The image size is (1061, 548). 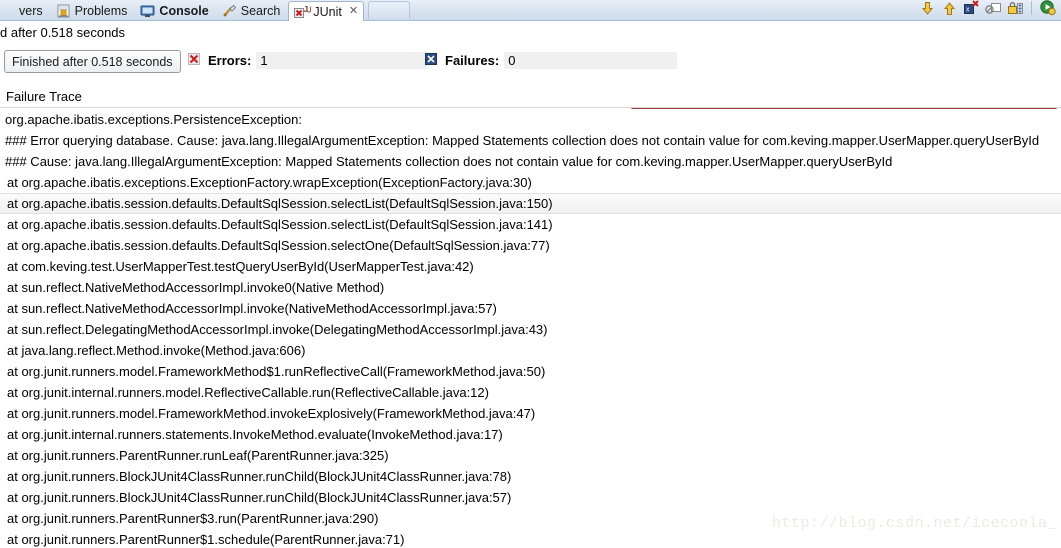 I want to click on search-icon, so click(x=229, y=11).